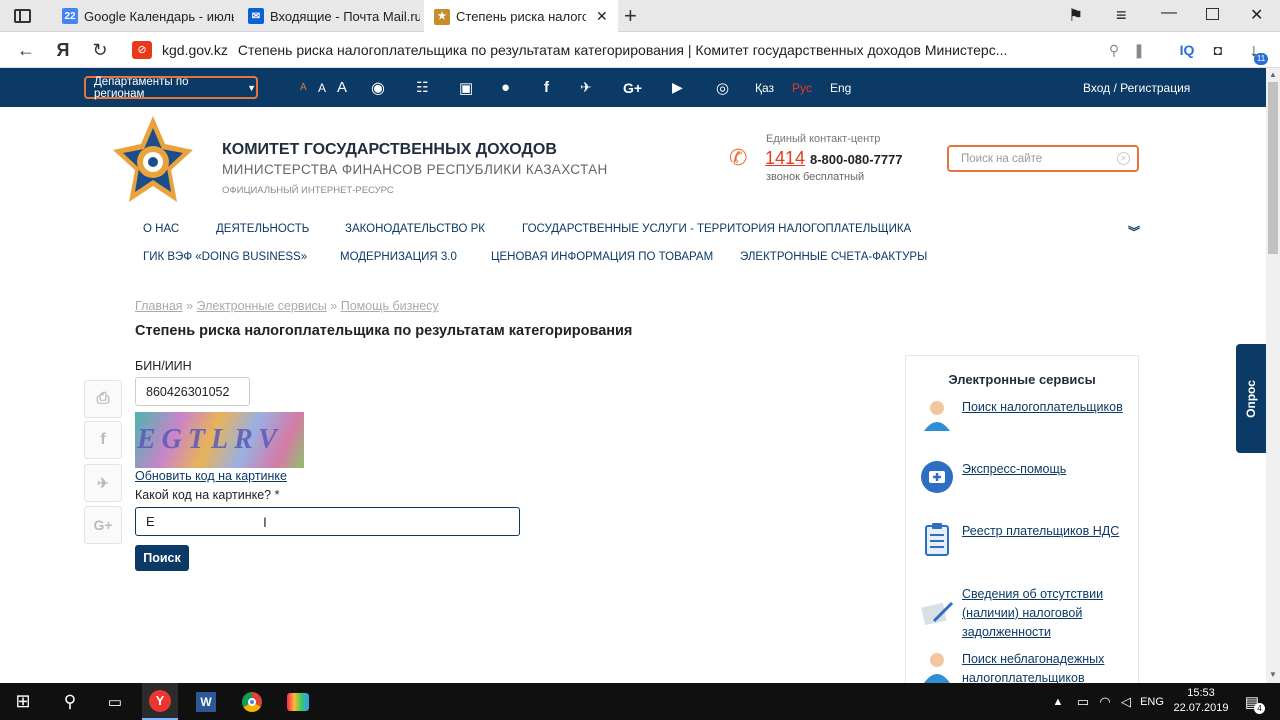 The height and width of the screenshot is (720, 1280). I want to click on service-link-unreliable-taxpayers: Поиск неблагонадежных налогоплательщиков, so click(1037, 666).